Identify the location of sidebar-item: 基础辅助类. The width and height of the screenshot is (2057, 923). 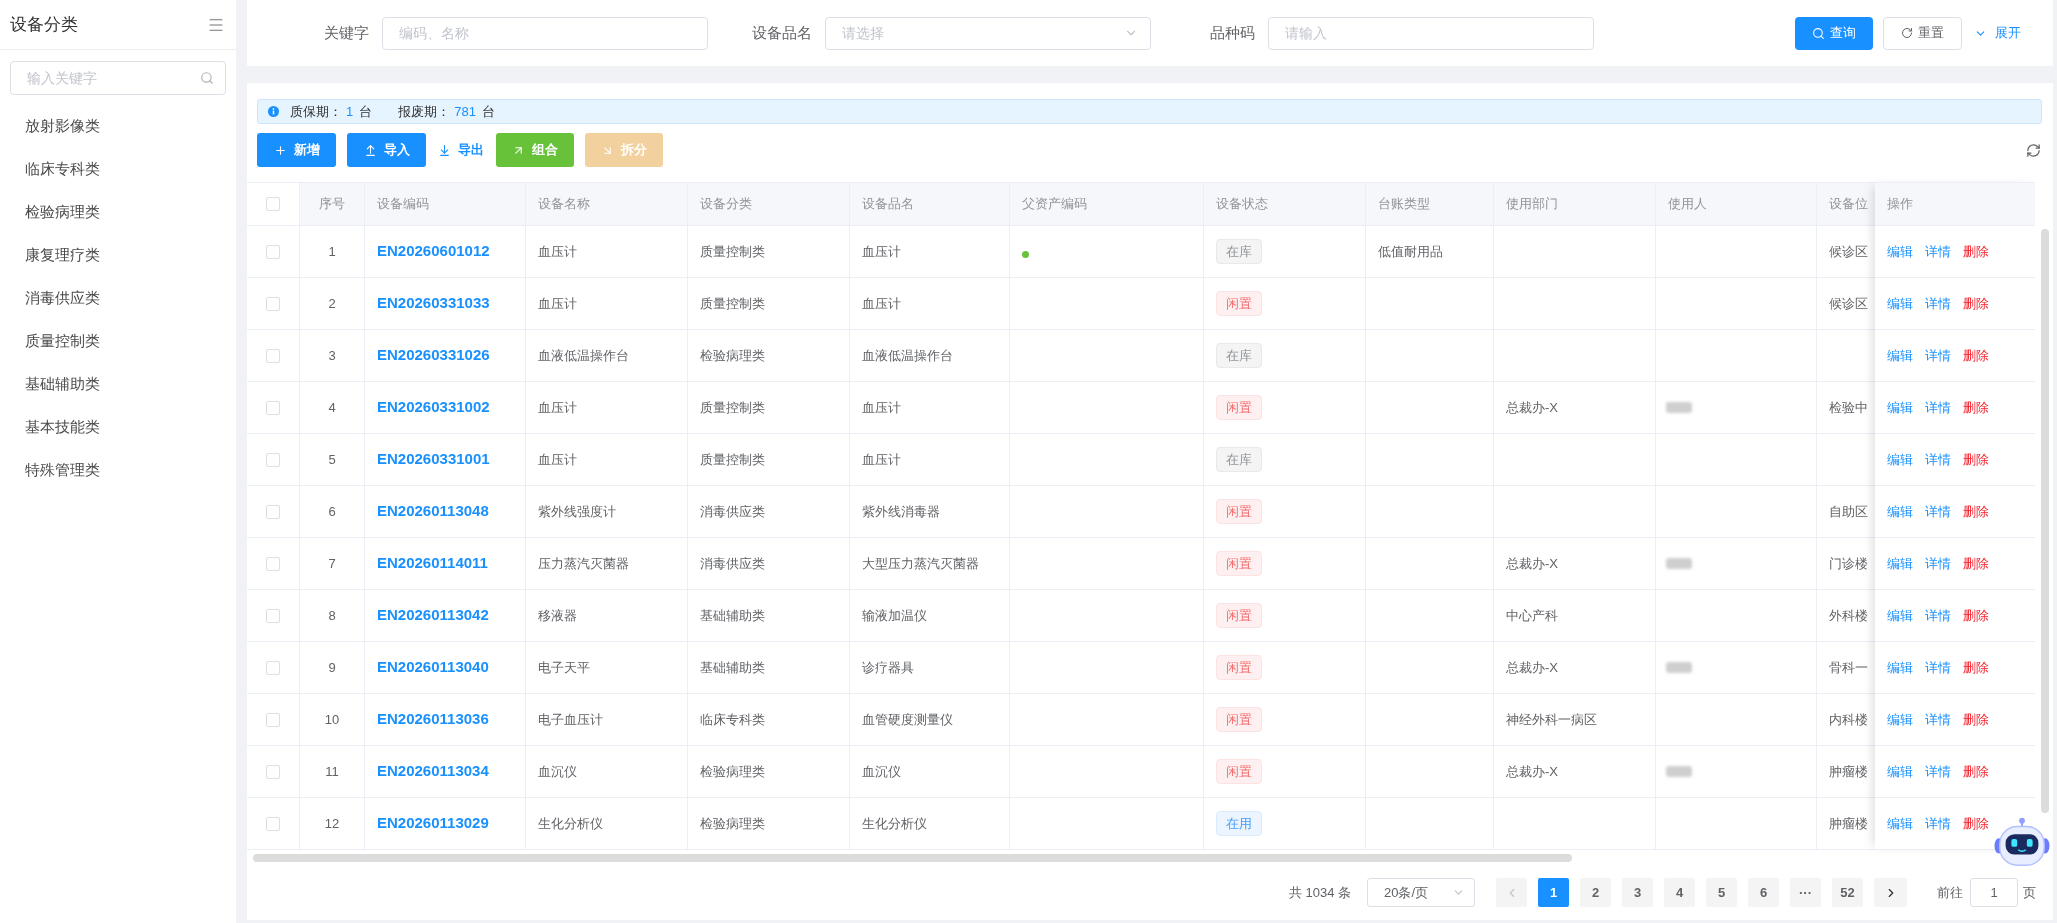
(118, 384).